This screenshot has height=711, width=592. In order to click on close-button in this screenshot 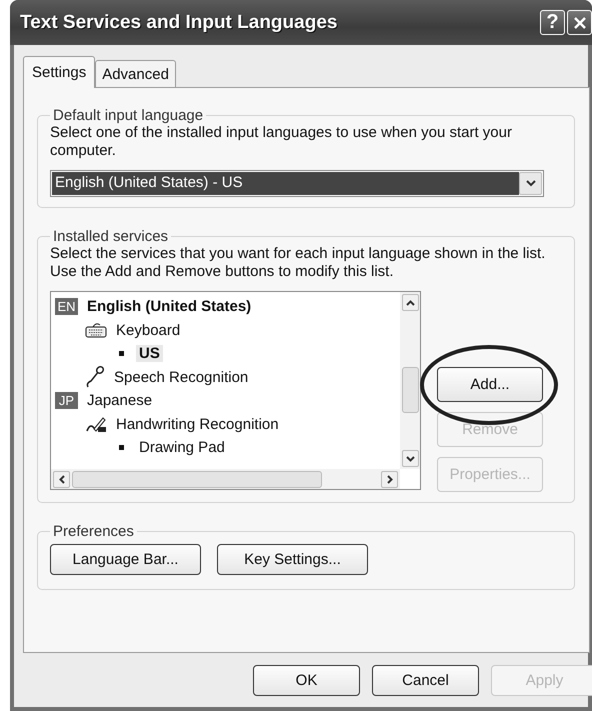, I will do `click(579, 22)`.